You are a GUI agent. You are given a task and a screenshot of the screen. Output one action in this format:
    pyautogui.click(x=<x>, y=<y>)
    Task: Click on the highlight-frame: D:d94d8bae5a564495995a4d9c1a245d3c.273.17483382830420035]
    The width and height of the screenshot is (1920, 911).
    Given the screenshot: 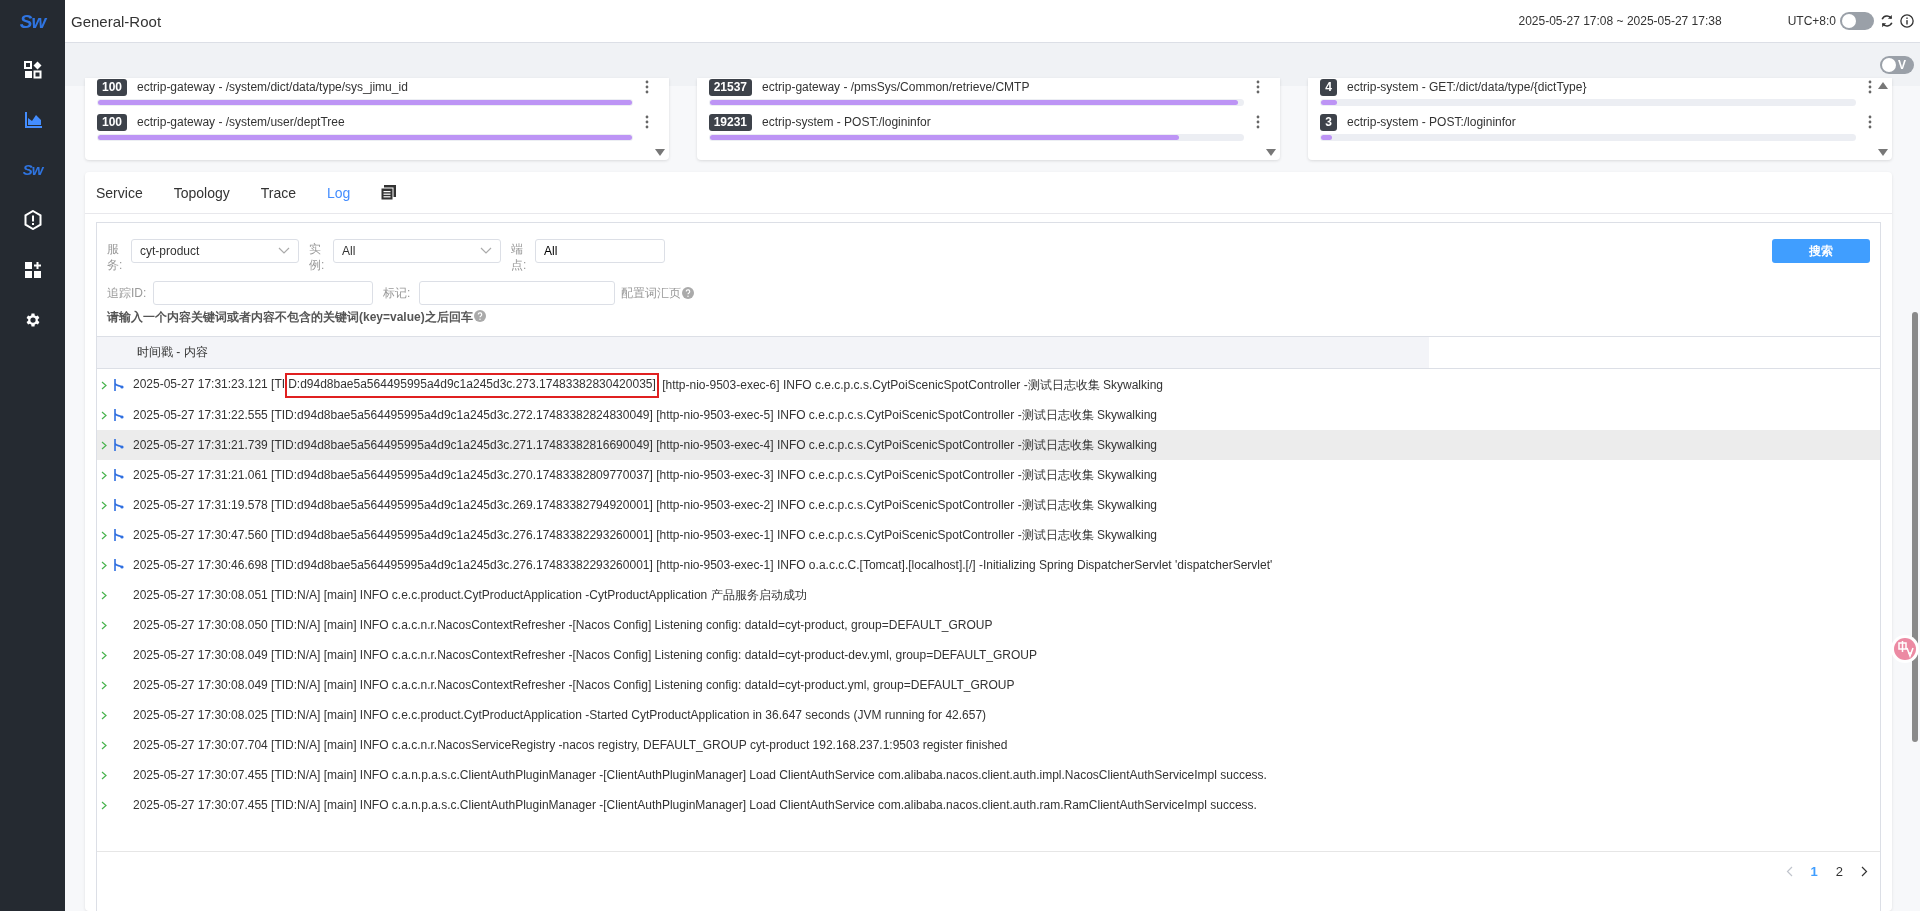 What is the action you would take?
    pyautogui.click(x=472, y=385)
    